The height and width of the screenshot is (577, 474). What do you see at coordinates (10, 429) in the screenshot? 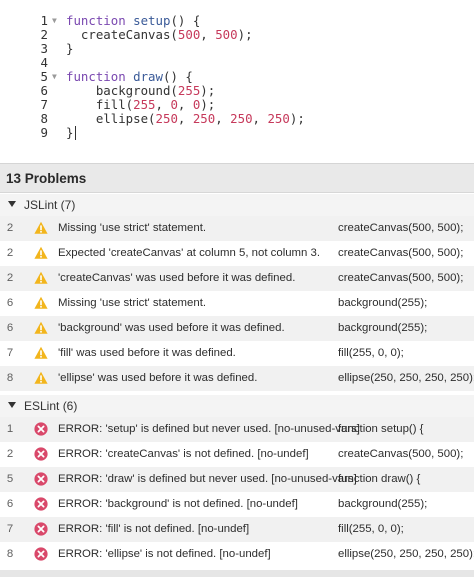
I see `problem-line-number: 1` at bounding box center [10, 429].